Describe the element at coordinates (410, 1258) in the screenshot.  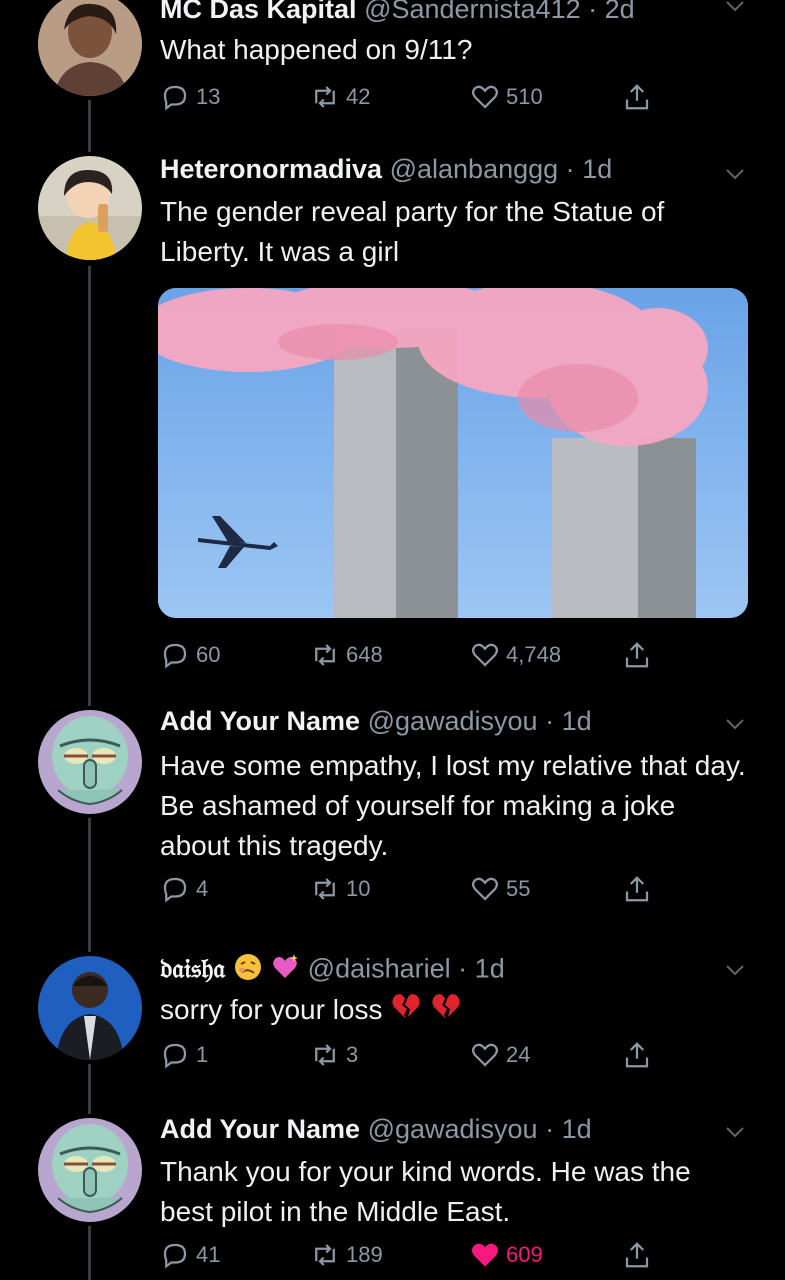
I see `action-bar: 41 189 609` at that location.